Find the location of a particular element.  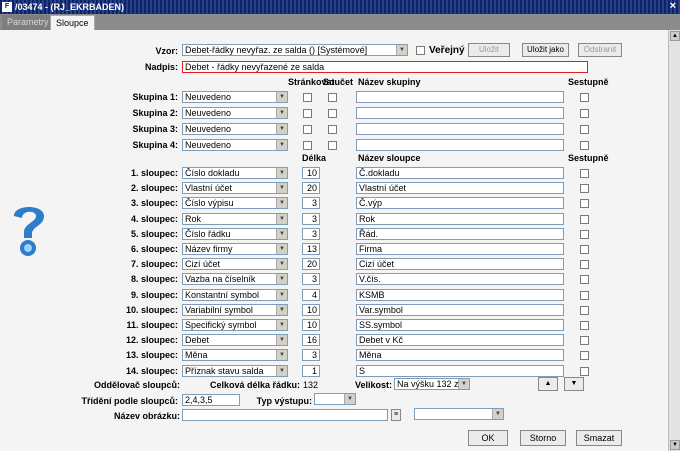

odstranit-button: Odstranit is located at coordinates (600, 50).